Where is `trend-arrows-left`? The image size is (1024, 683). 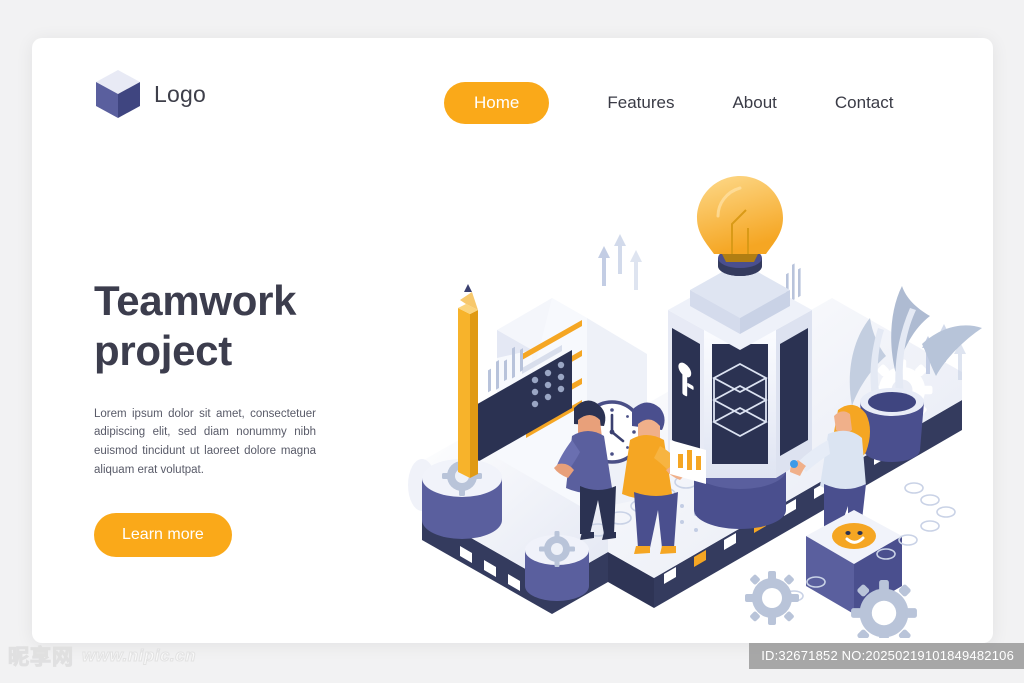 trend-arrows-left is located at coordinates (620, 262).